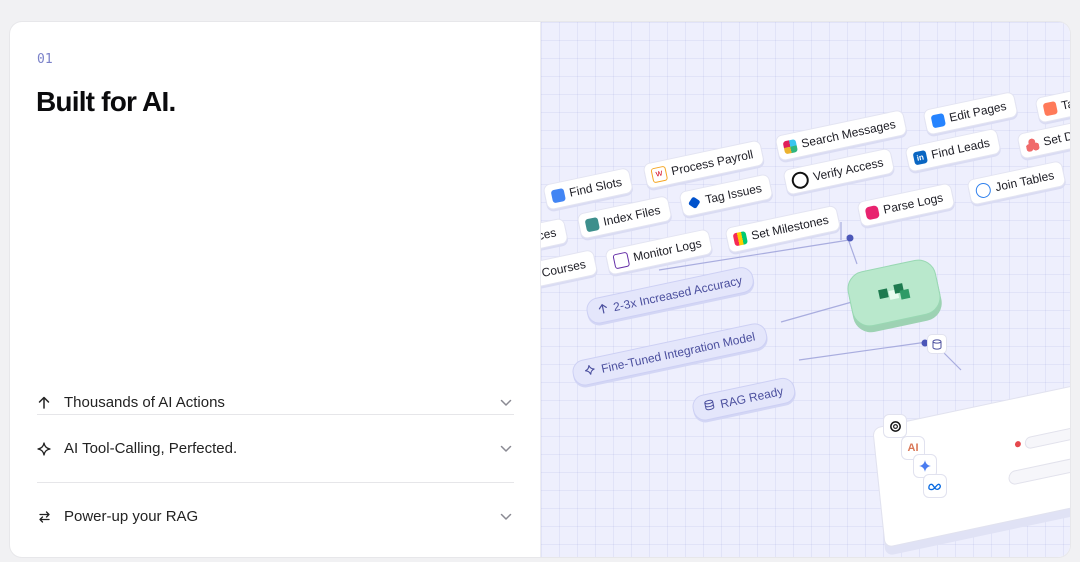 This screenshot has width=1080, height=562. What do you see at coordinates (894, 291) in the screenshot?
I see `integration-model-icon` at bounding box center [894, 291].